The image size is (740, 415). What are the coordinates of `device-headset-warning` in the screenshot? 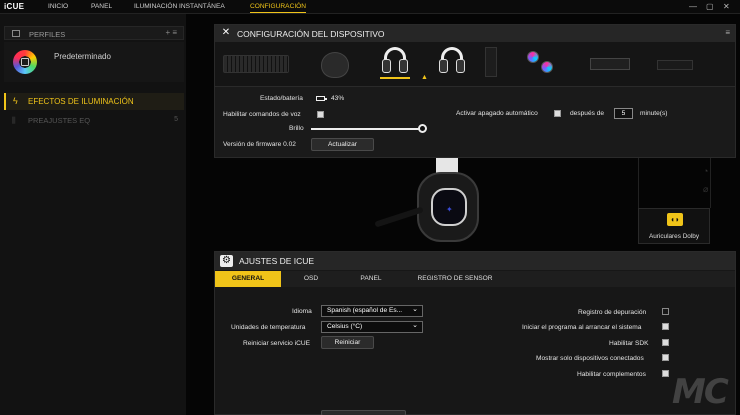 It's located at (452, 61).